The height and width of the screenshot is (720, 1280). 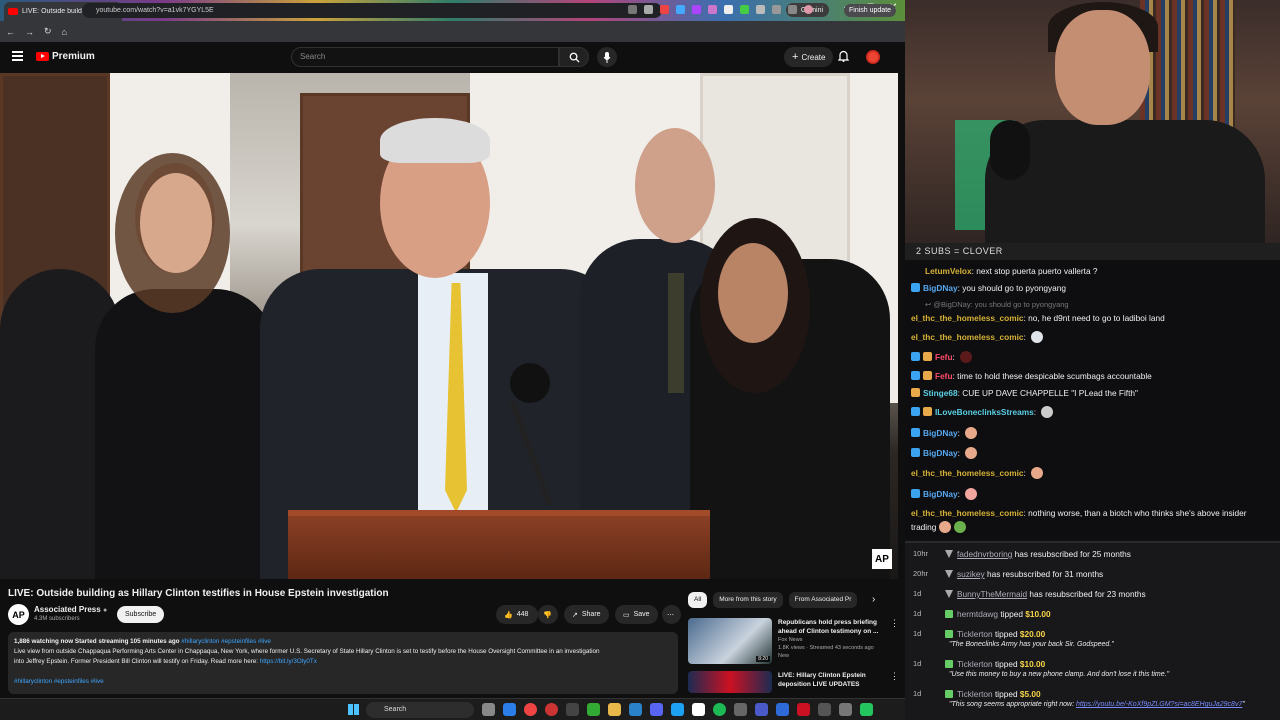 What do you see at coordinates (509, 709) in the screenshot?
I see `edge-icon` at bounding box center [509, 709].